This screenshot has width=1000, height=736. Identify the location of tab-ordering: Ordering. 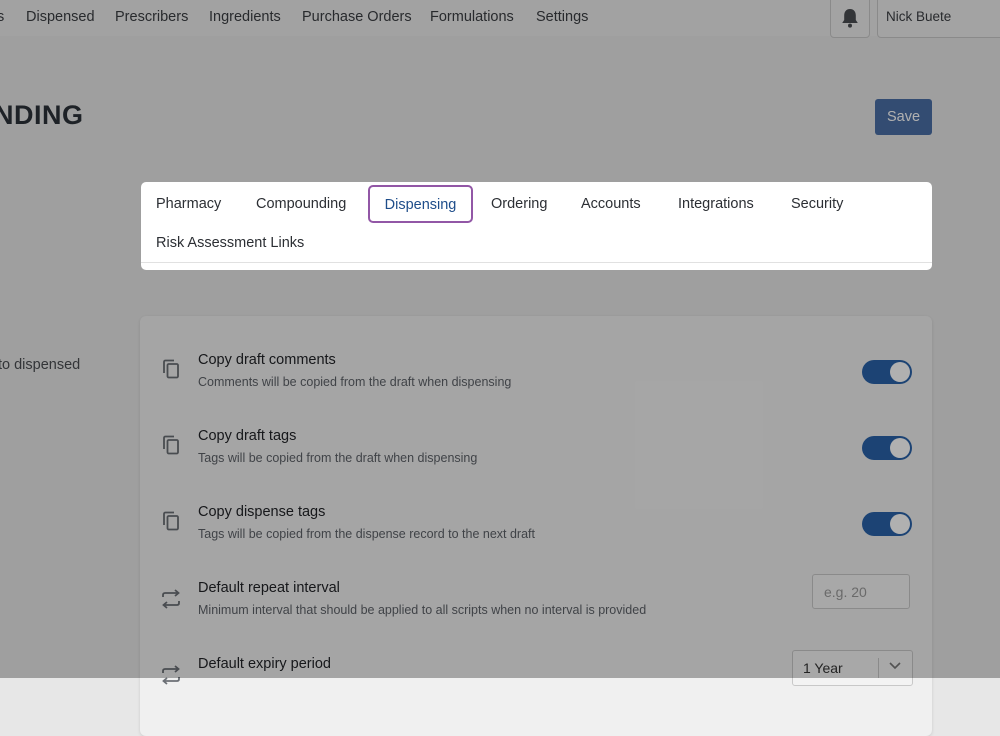
(519, 204).